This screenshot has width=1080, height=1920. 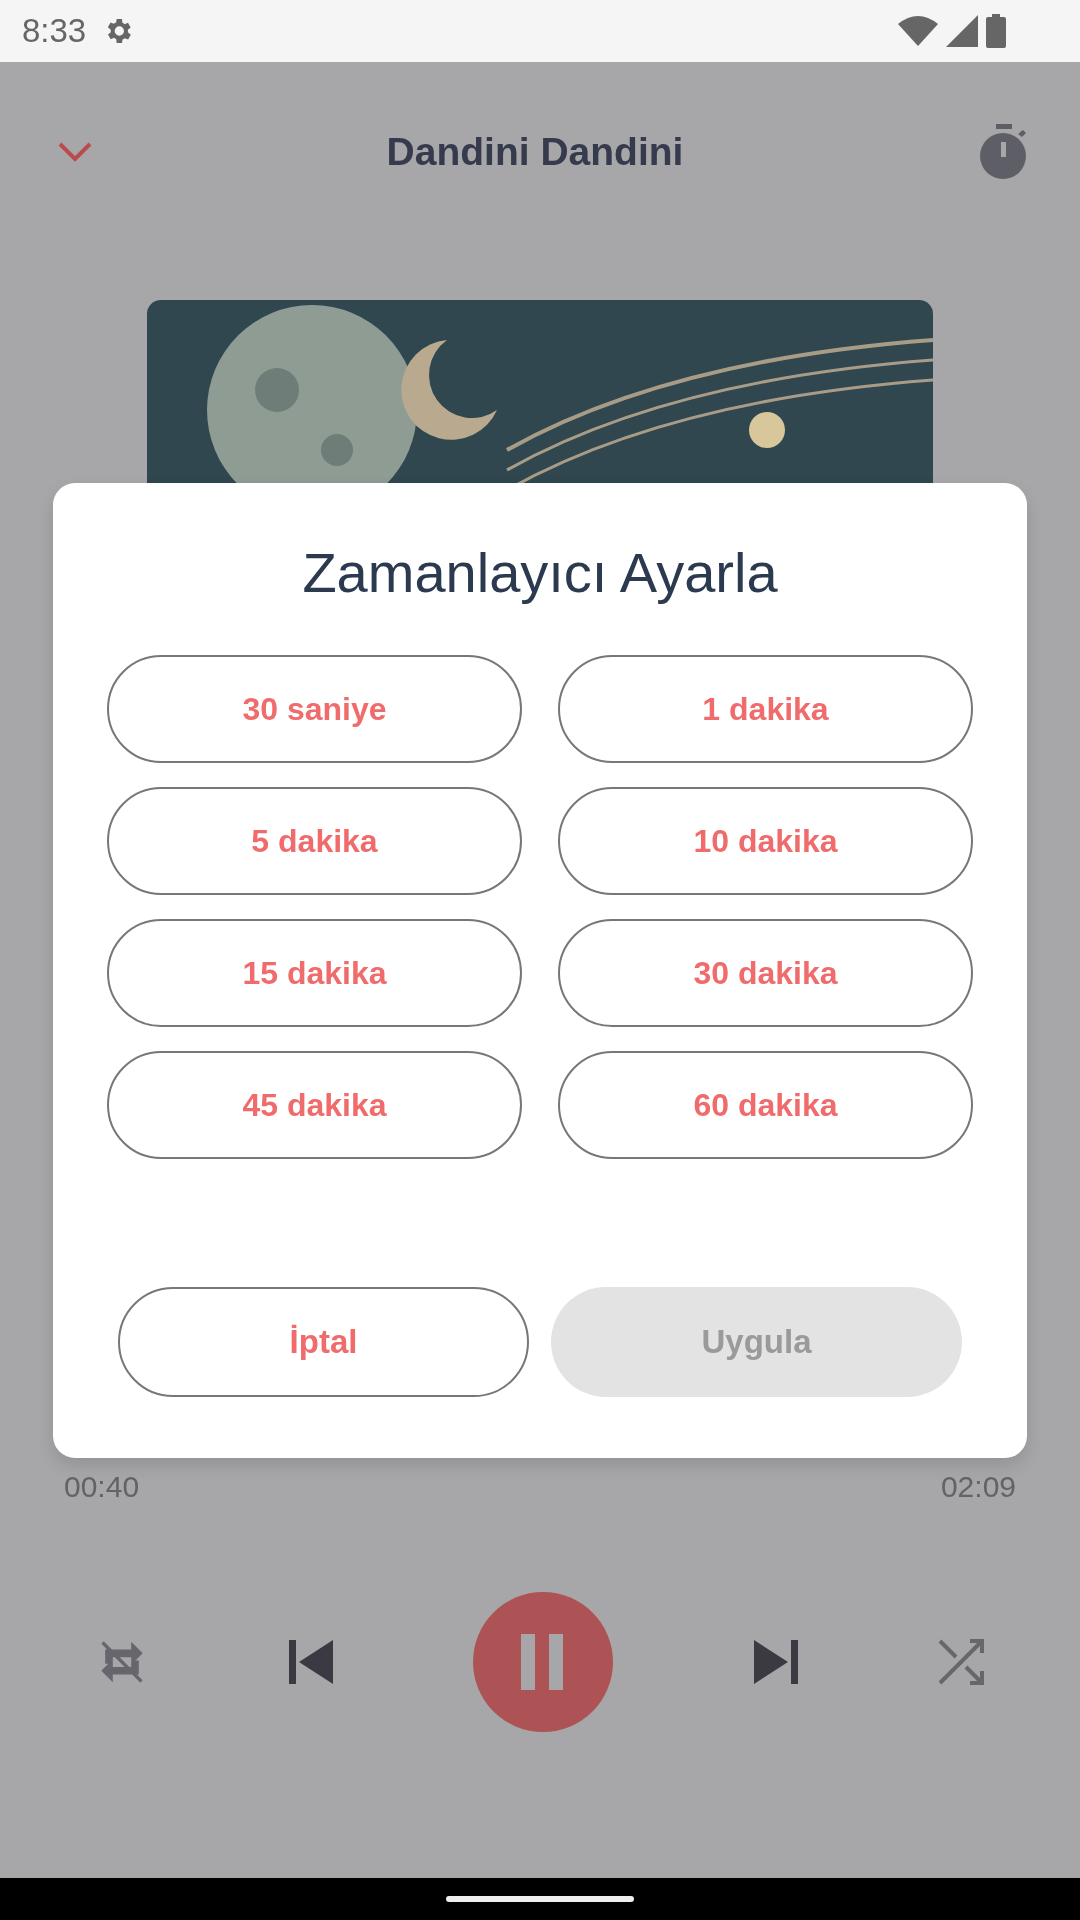 What do you see at coordinates (978, 1487) in the screenshot?
I see `total-time: 02:09` at bounding box center [978, 1487].